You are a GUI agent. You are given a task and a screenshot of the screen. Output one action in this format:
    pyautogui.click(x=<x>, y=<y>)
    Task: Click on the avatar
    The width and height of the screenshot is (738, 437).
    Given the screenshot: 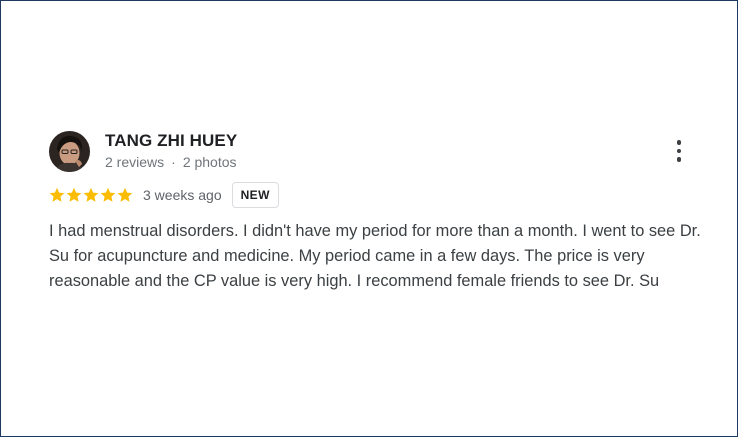 What is the action you would take?
    pyautogui.click(x=69, y=151)
    